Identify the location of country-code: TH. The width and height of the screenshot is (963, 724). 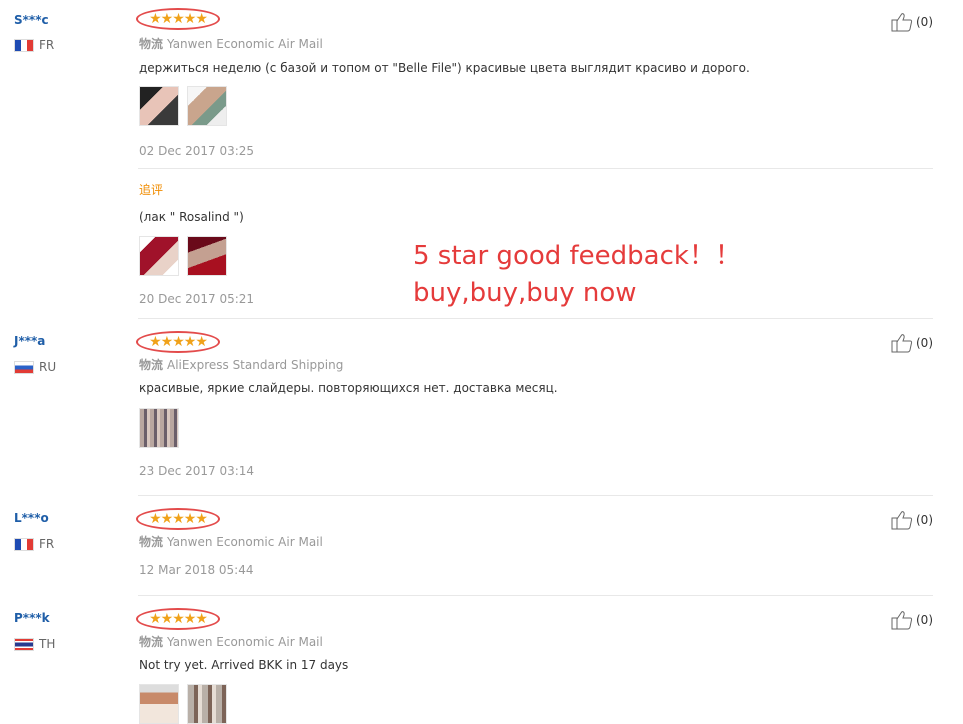
(47, 644).